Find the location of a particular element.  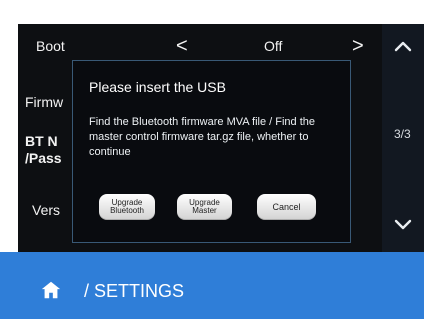

chevron-down-icon is located at coordinates (403, 225).